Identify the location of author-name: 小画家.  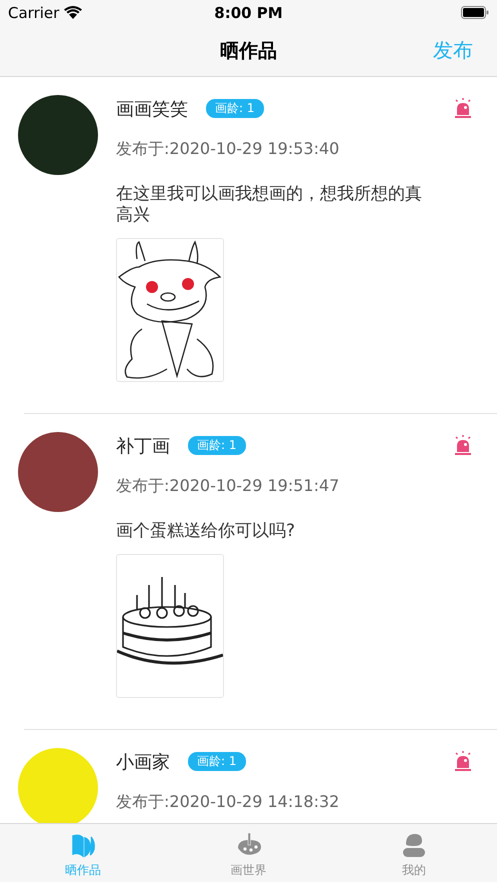
(143, 762).